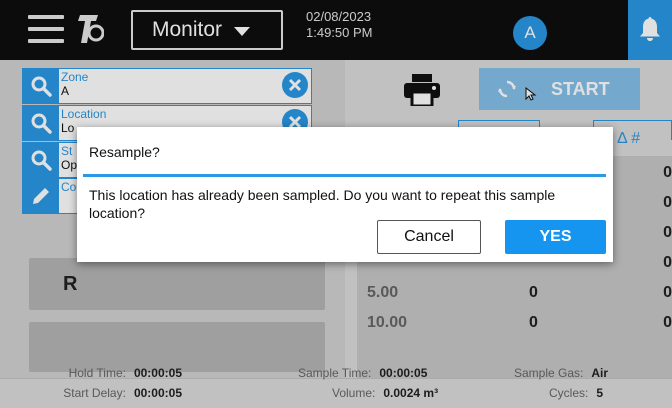 This screenshot has height=408, width=672. Describe the element at coordinates (429, 237) in the screenshot. I see `cancel-button: Cancel` at that location.